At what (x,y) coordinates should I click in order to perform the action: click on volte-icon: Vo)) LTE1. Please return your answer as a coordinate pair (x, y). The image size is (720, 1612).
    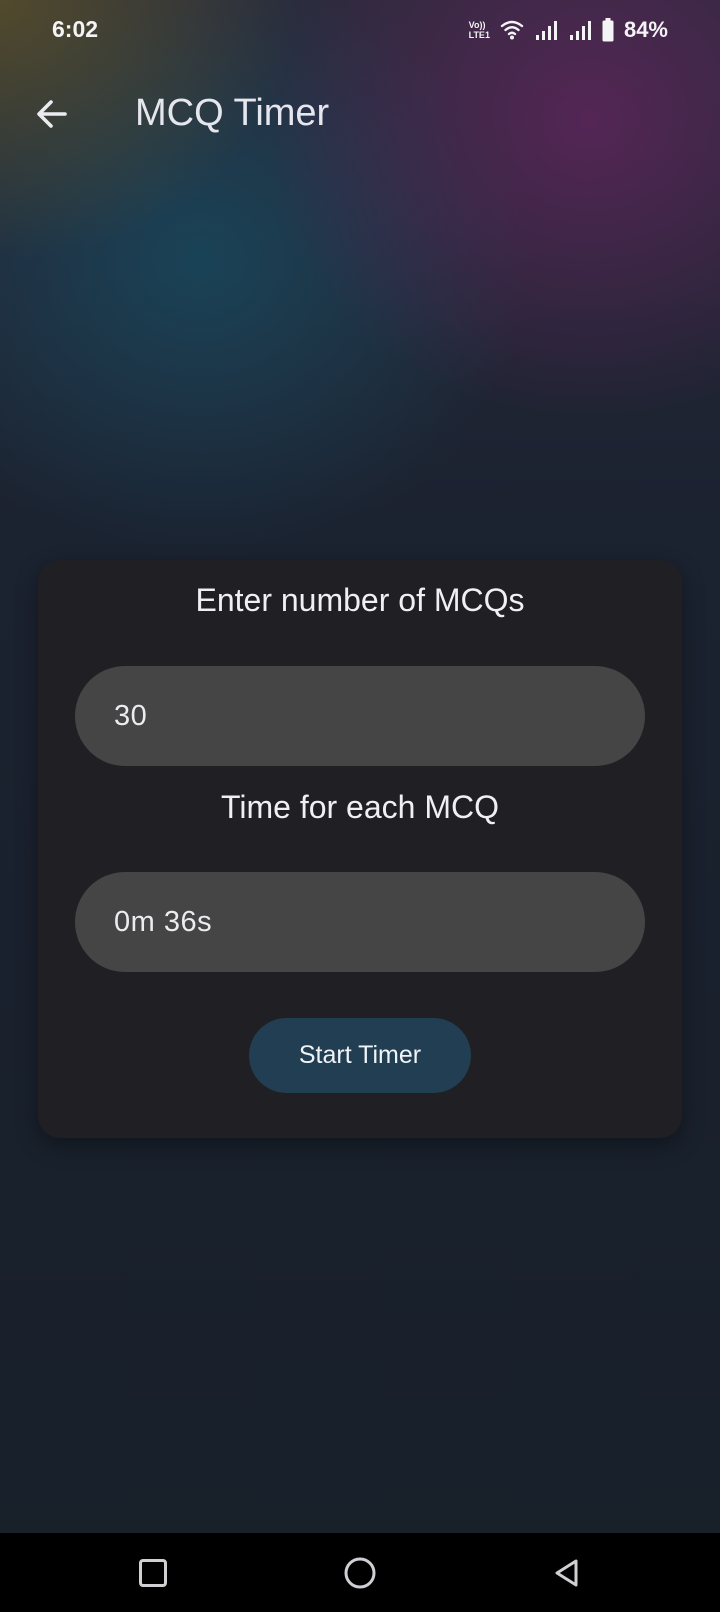
    Looking at the image, I should click on (479, 30).